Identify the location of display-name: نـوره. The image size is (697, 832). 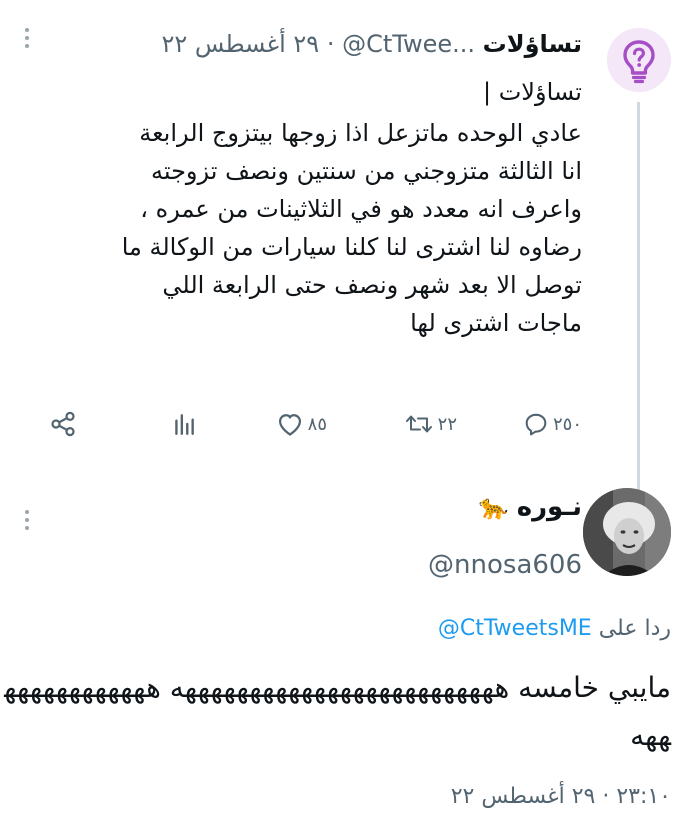
(549, 507).